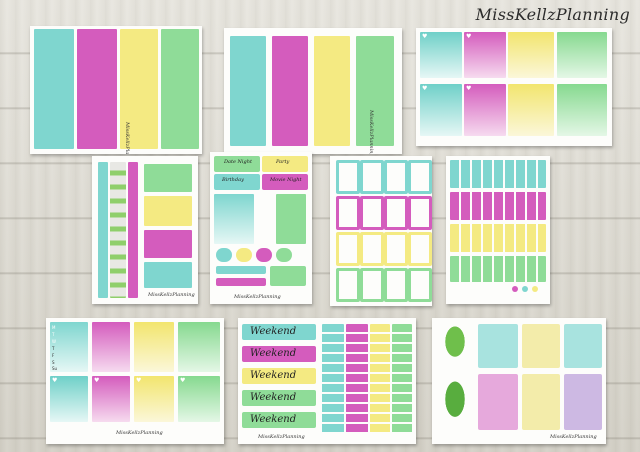  I want to click on sticker-sheet-word-columns: MissKellzPlanning, so click(313, 91).